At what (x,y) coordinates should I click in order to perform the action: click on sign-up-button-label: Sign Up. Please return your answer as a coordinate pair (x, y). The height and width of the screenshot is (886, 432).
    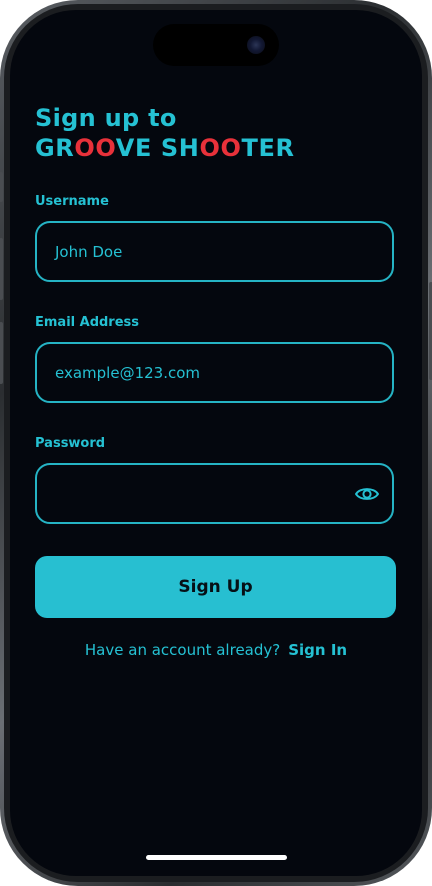
    Looking at the image, I should click on (215, 587).